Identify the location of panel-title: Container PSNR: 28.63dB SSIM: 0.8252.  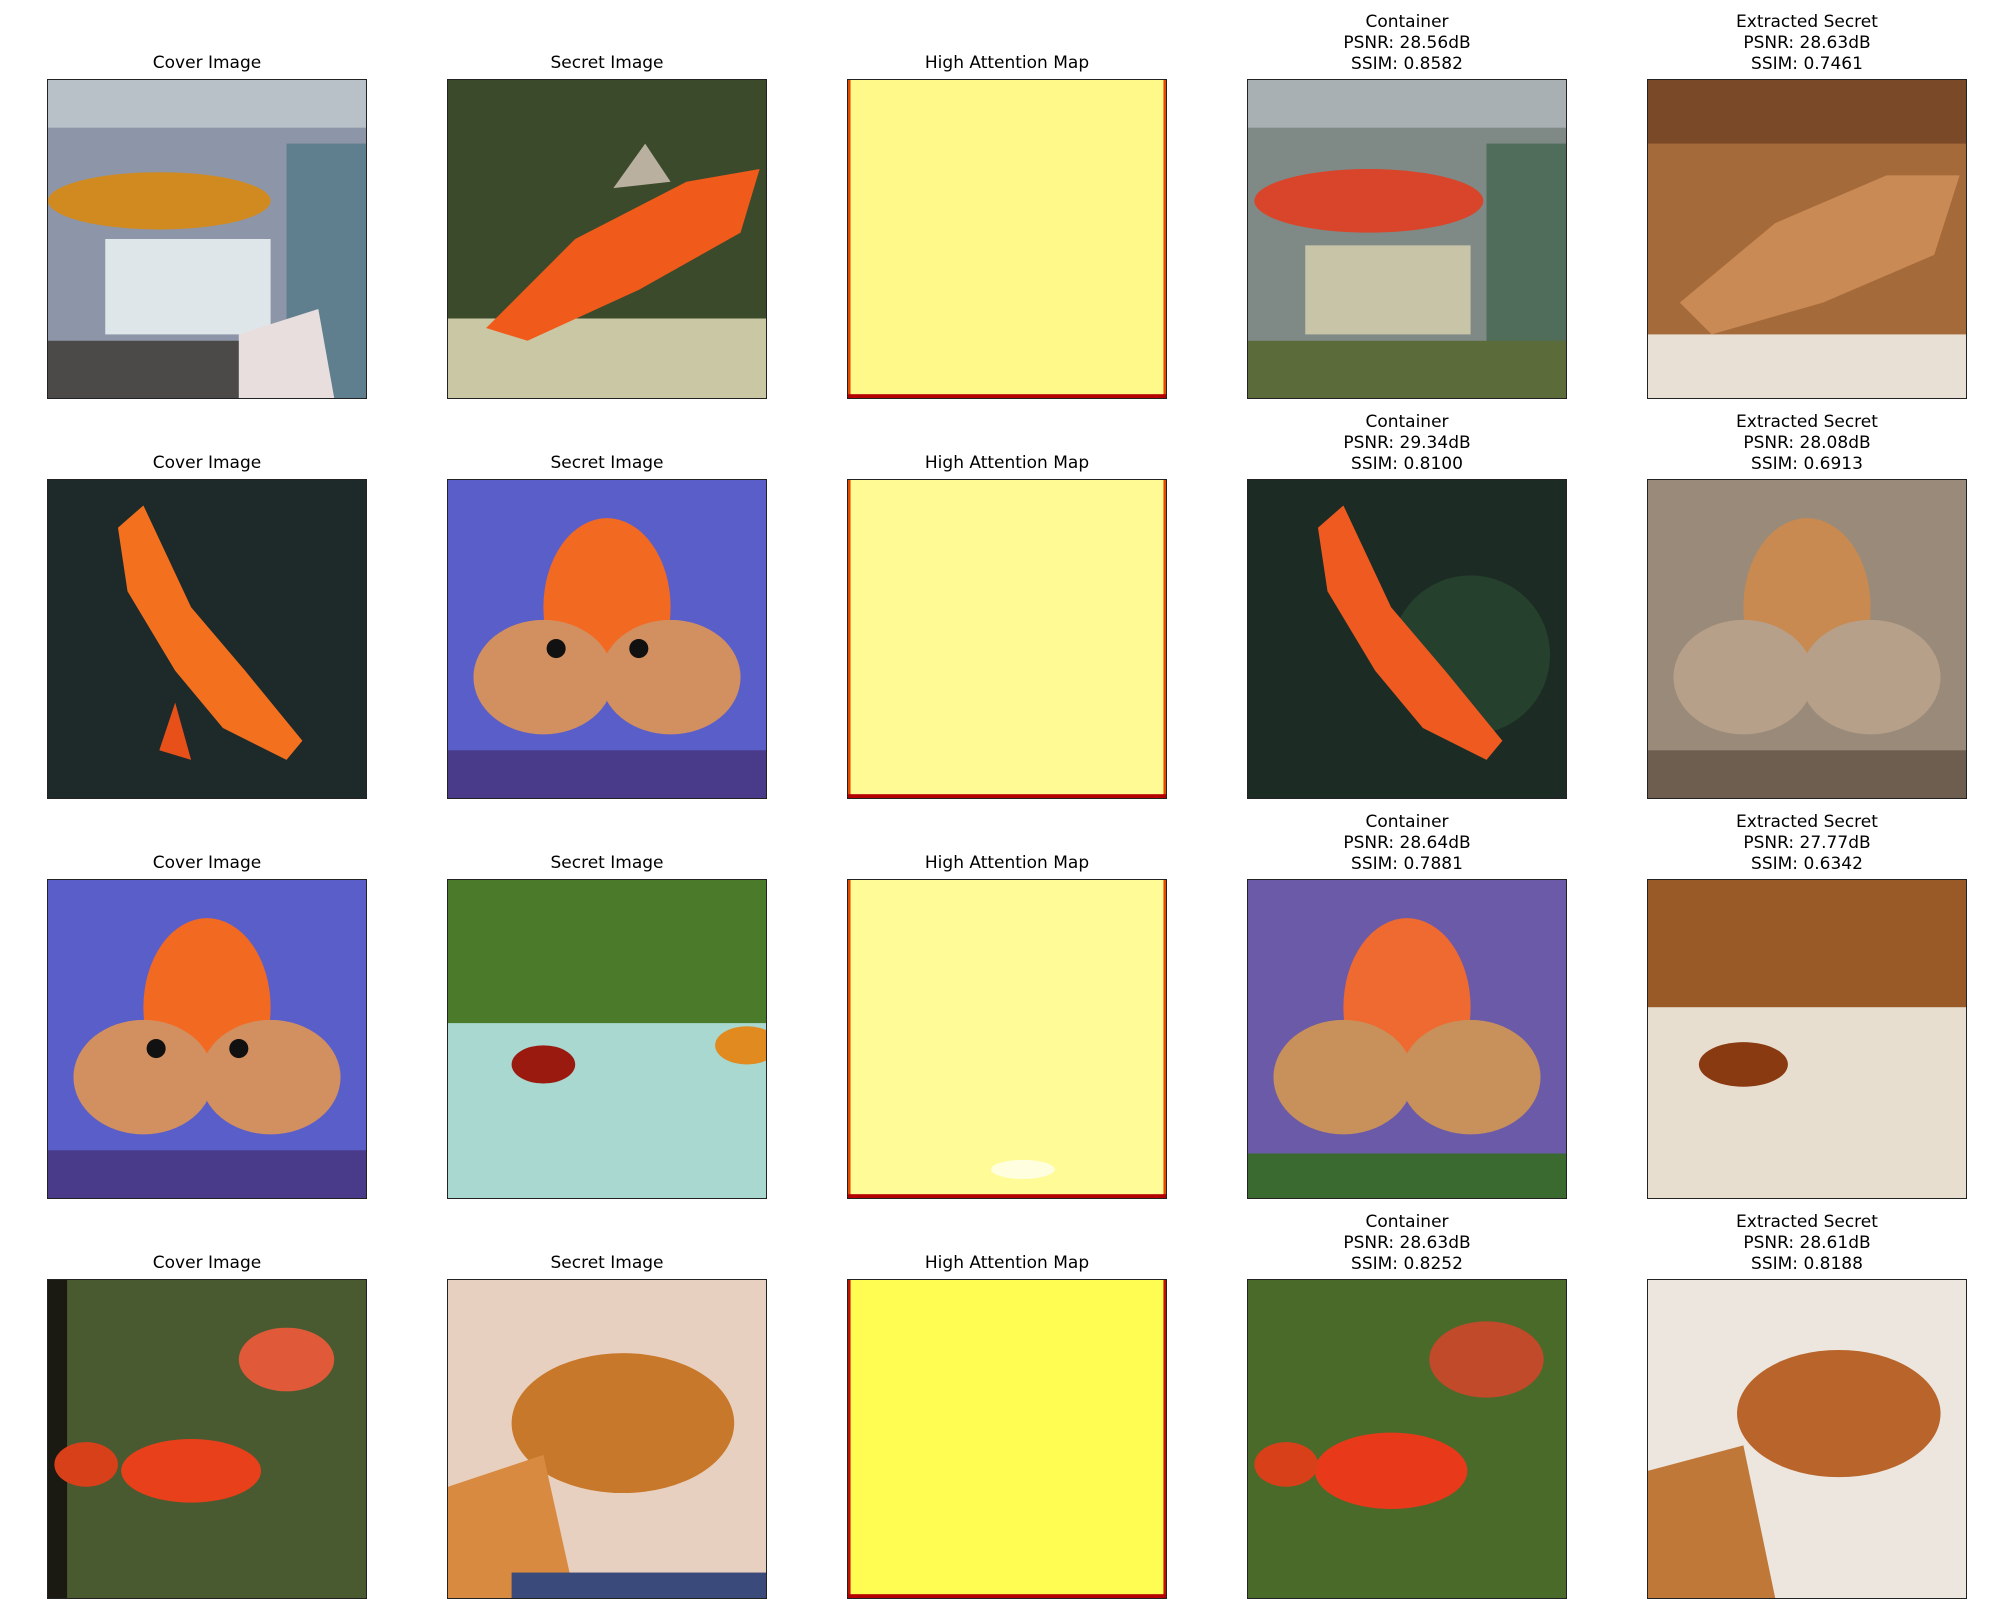
(1407, 1243).